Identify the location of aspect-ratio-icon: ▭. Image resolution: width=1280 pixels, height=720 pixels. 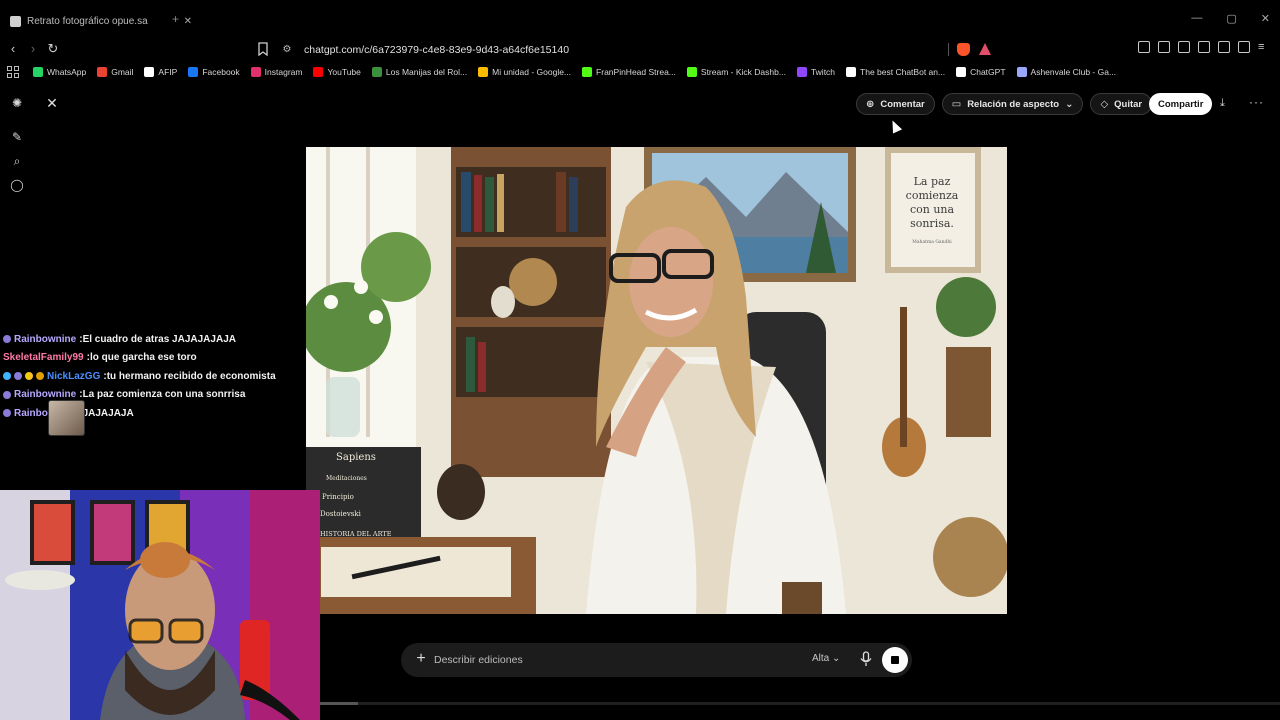
(956, 104).